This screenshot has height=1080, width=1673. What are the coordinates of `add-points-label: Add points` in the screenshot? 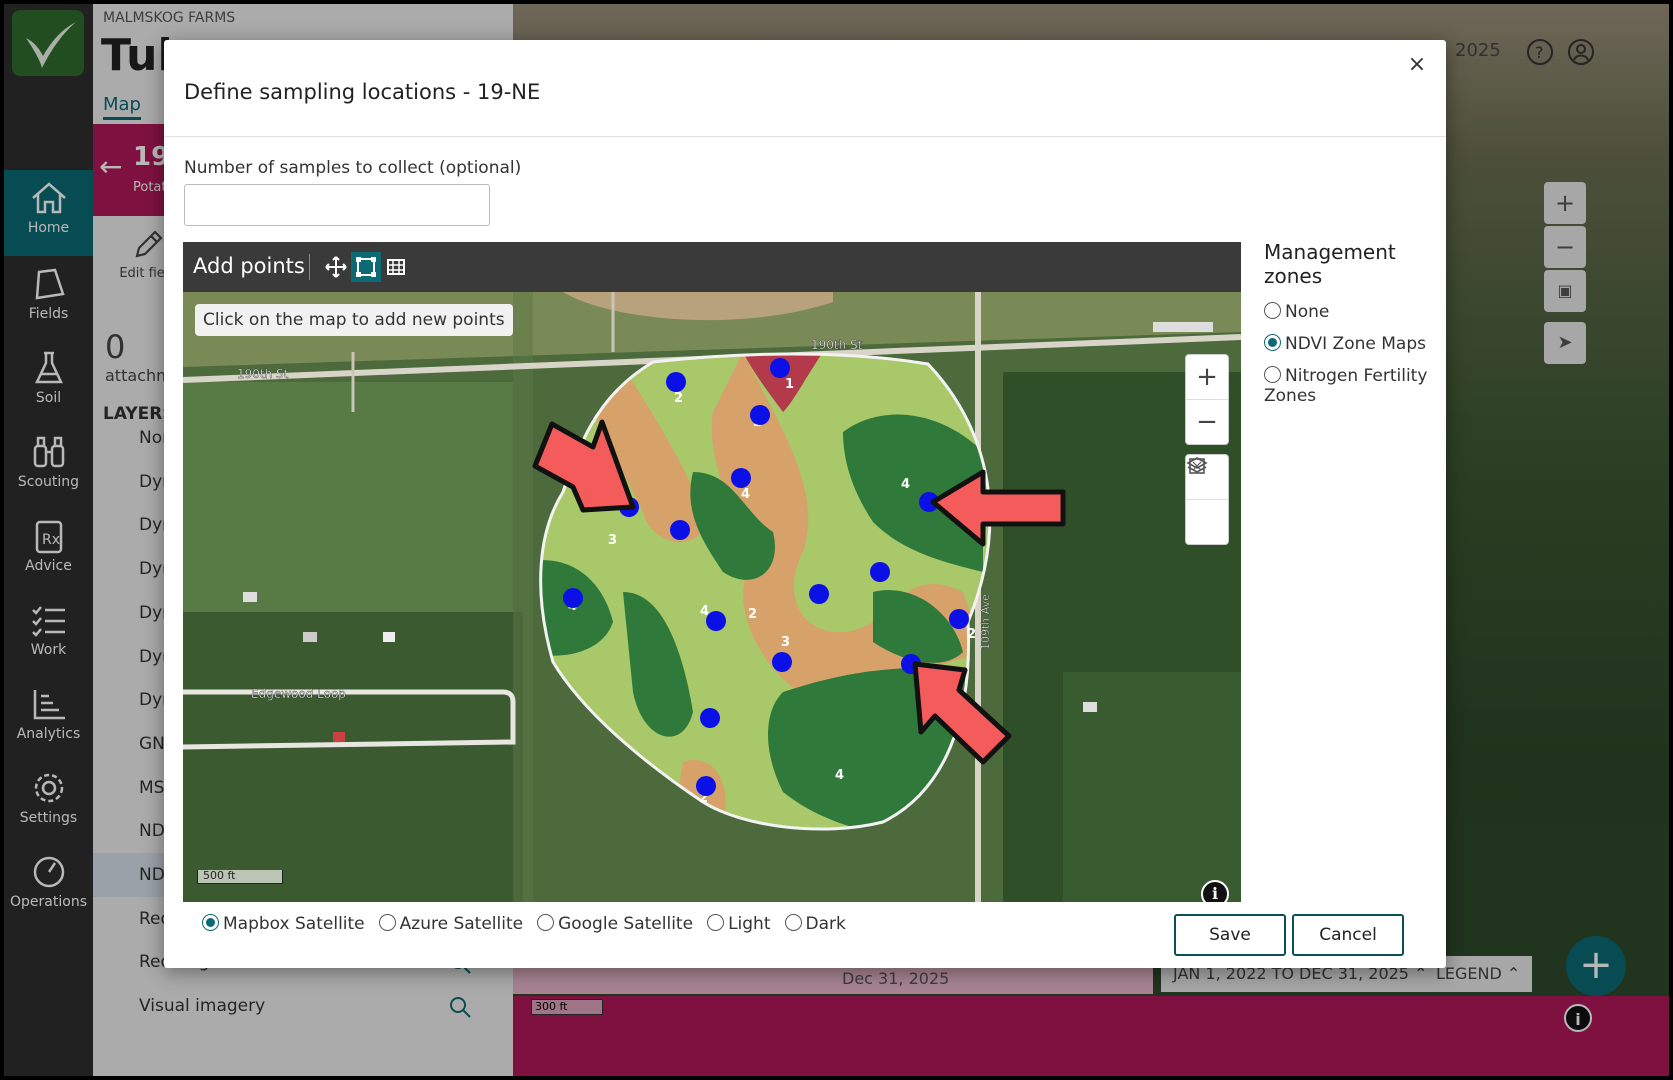 It's located at (249, 266).